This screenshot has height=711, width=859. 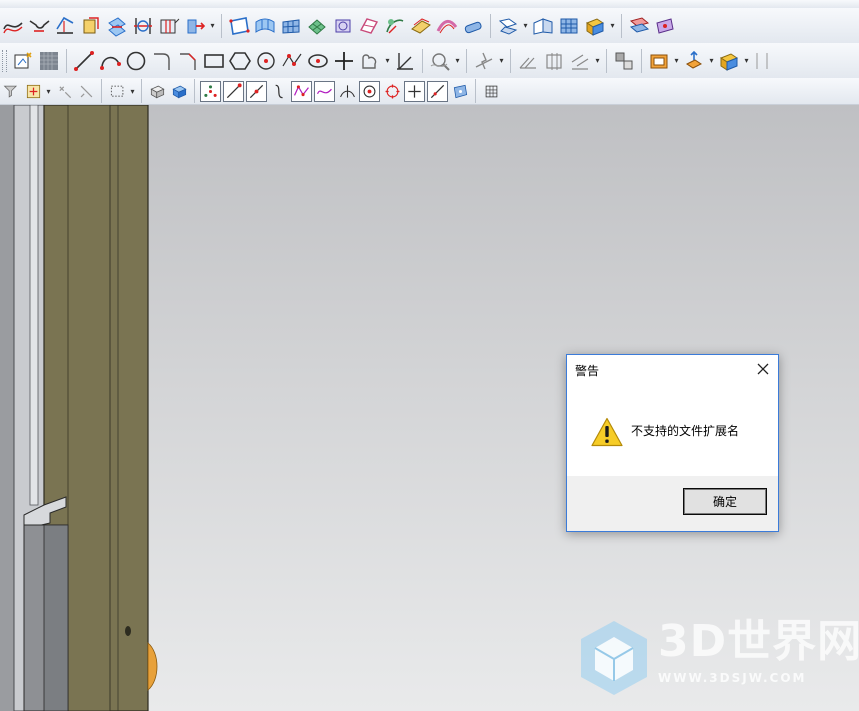 What do you see at coordinates (369, 91) in the screenshot?
I see `arc-center-icon` at bounding box center [369, 91].